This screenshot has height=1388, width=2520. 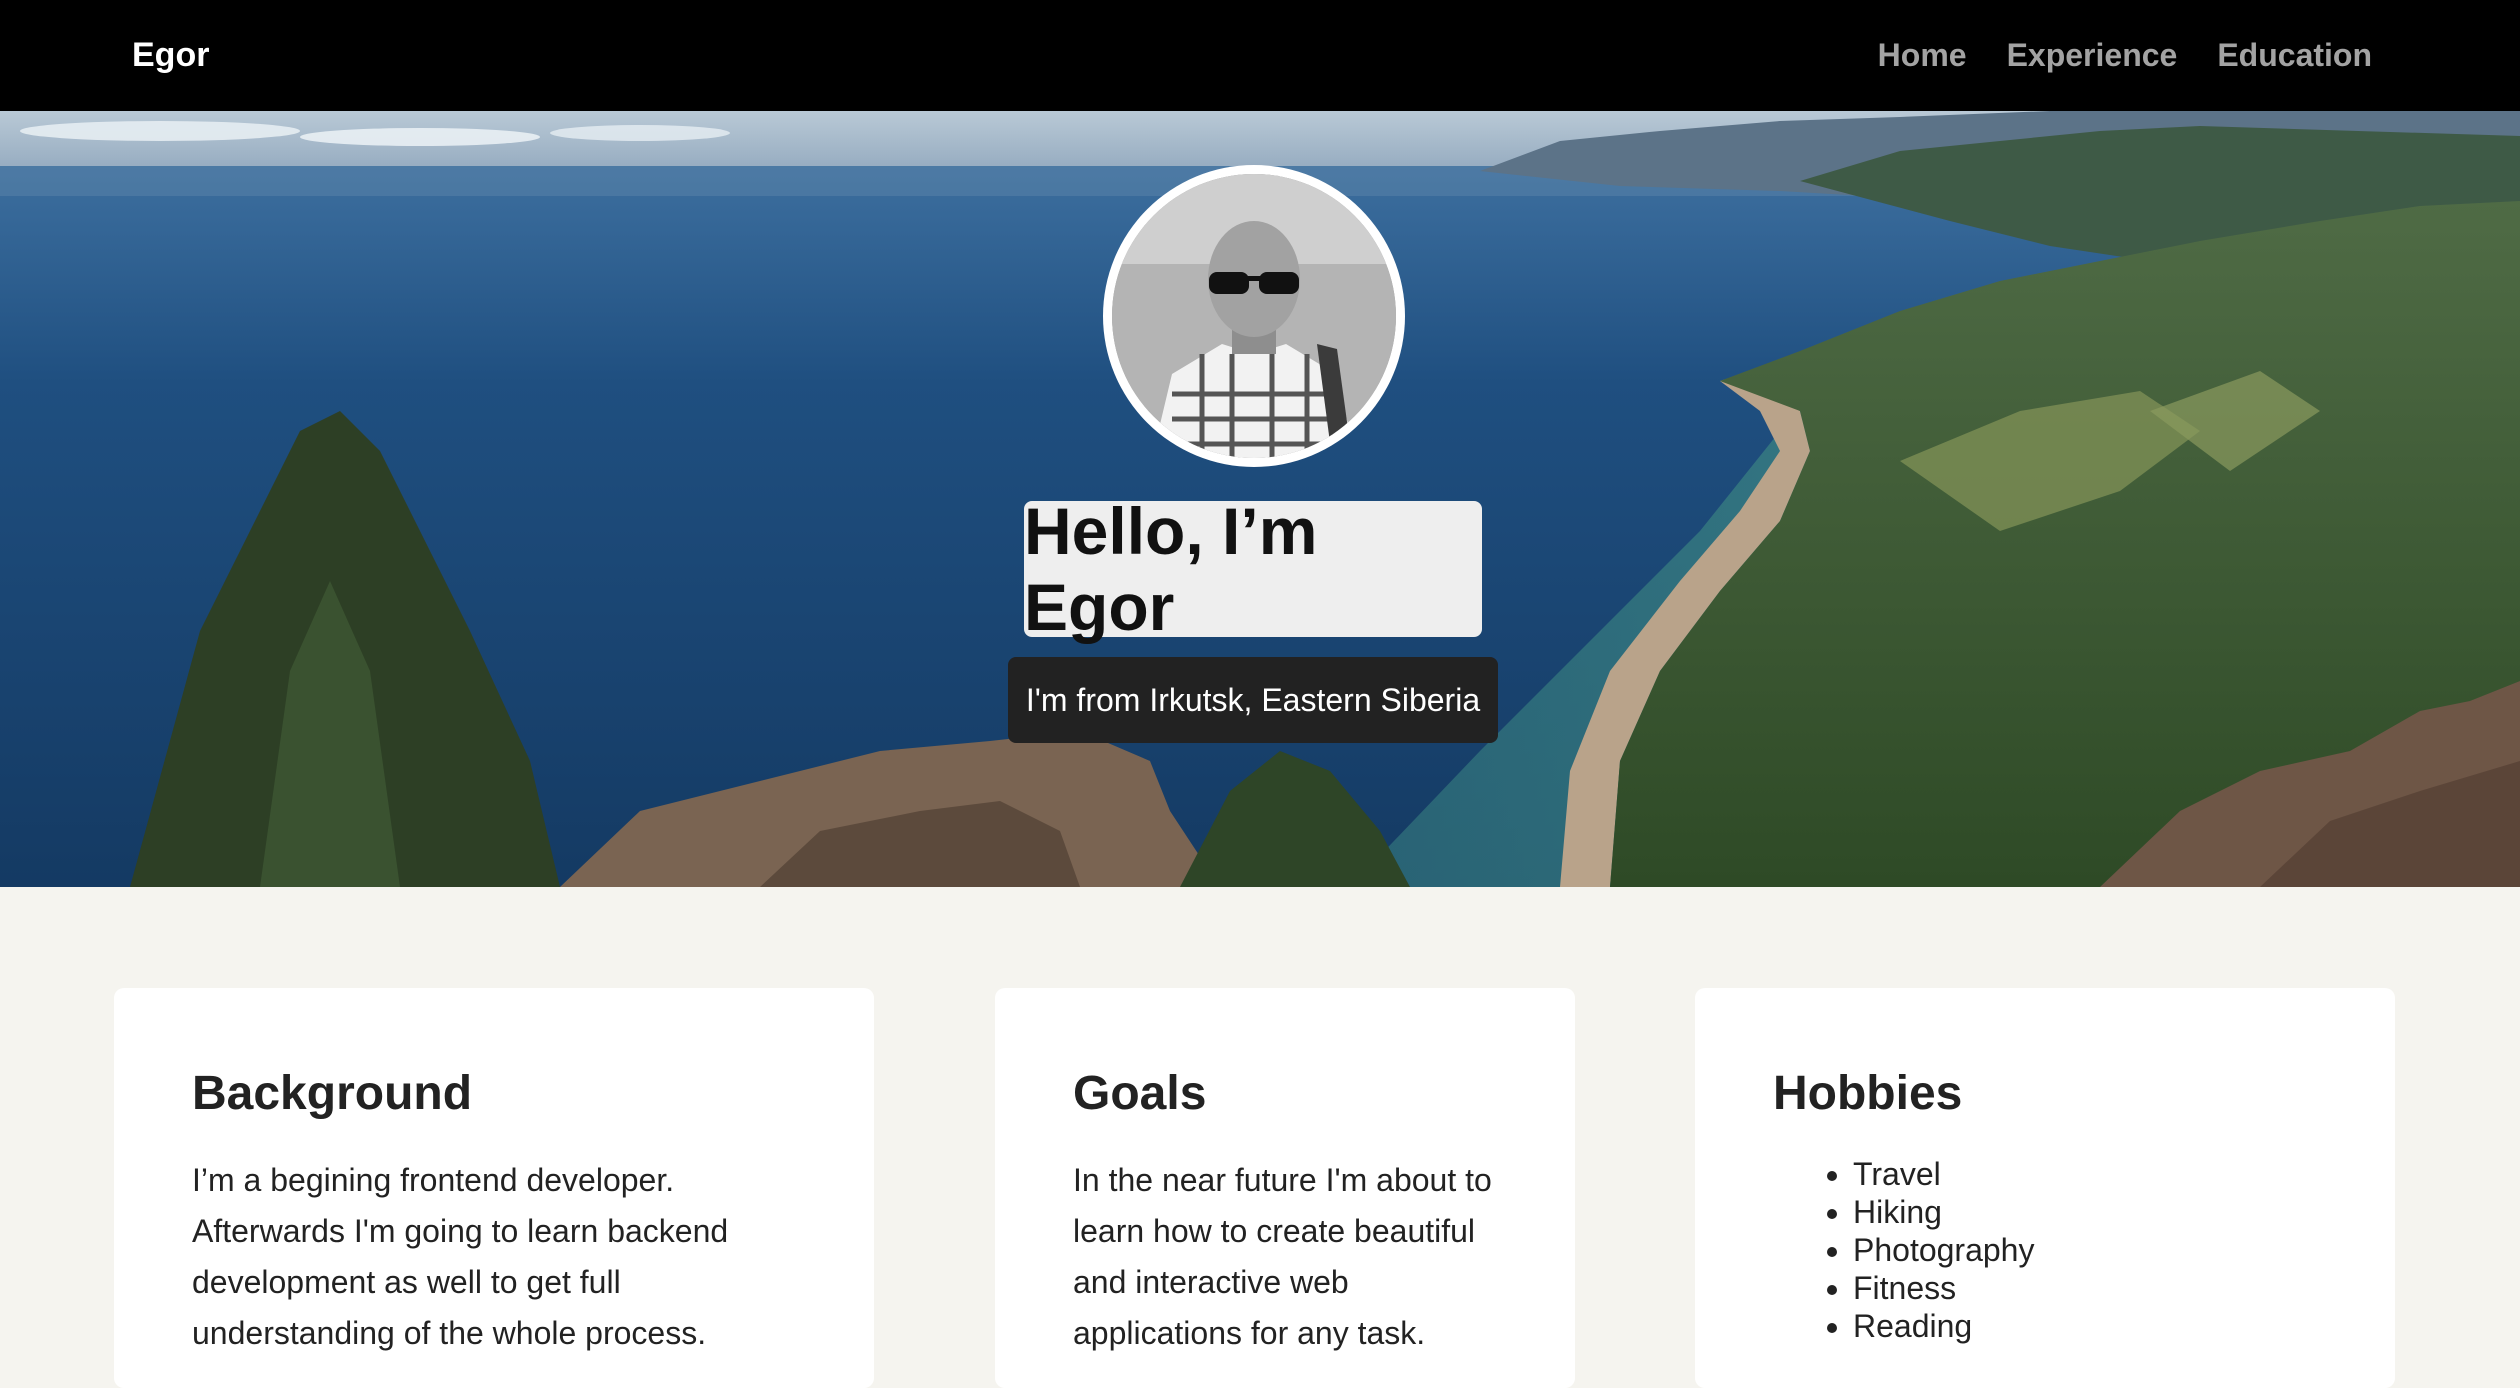 What do you see at coordinates (1253, 700) in the screenshot?
I see `hero-subtitle: I'm from Irkutsk, Eastern Siberia` at bounding box center [1253, 700].